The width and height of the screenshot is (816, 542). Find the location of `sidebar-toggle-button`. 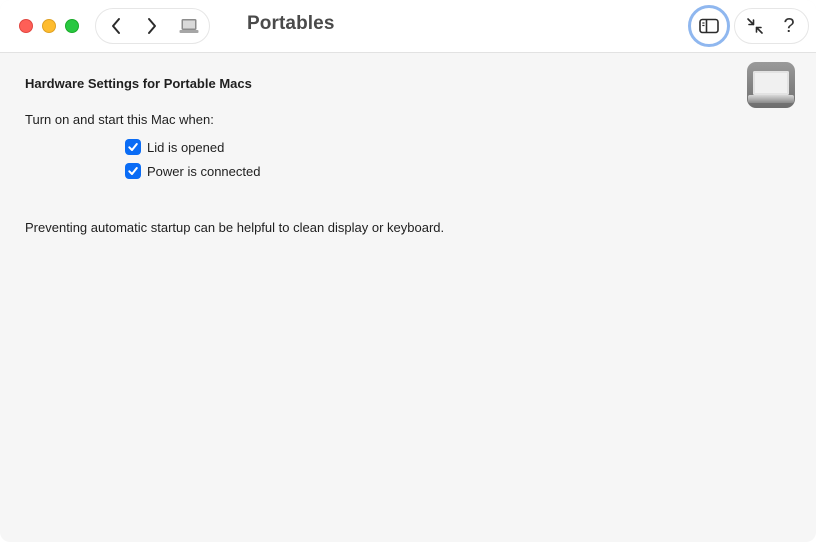

sidebar-toggle-button is located at coordinates (709, 26).